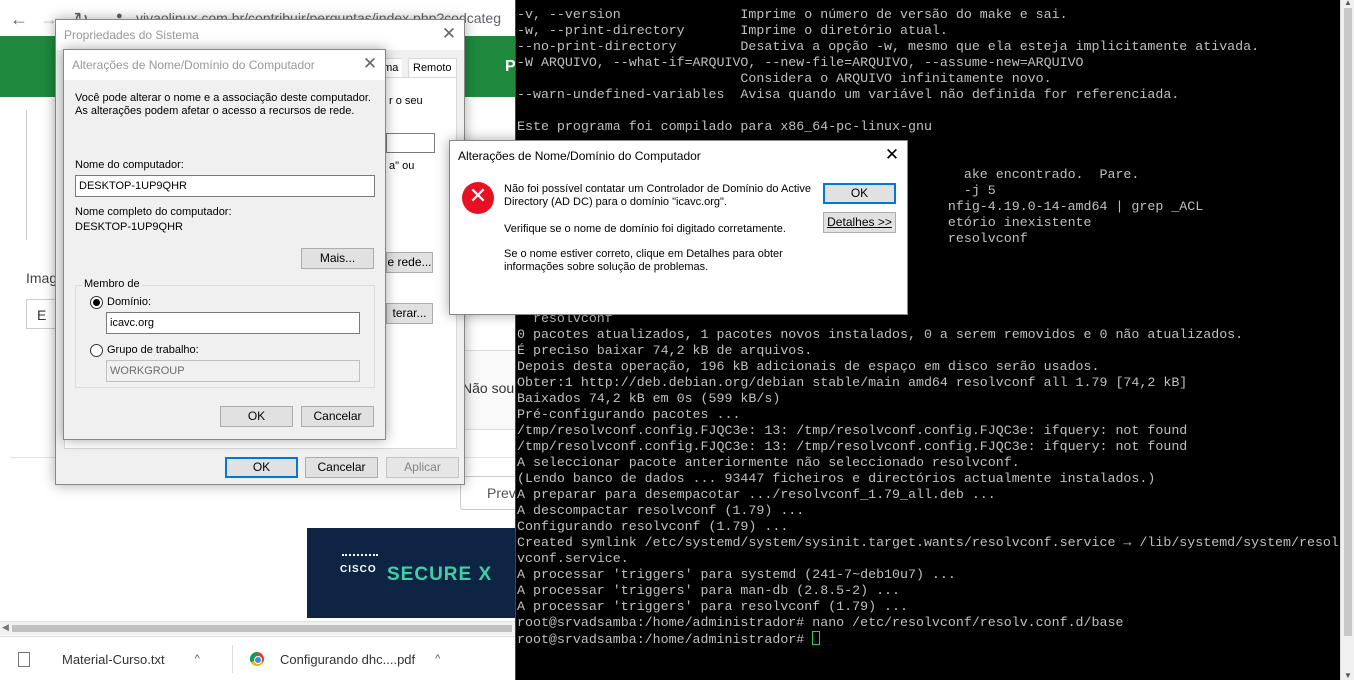 This screenshot has height=680, width=1354. I want to click on image-label: Imag, so click(42, 278).